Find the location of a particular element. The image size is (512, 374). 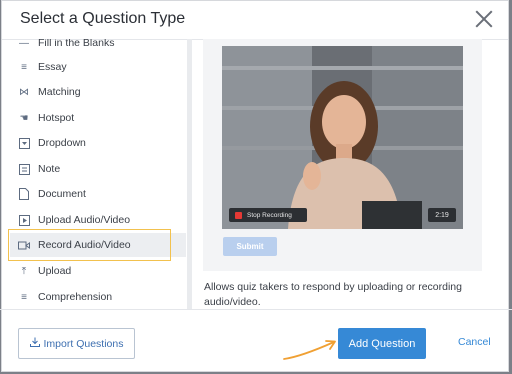

hotspot-icon: ☚ is located at coordinates (24, 118).